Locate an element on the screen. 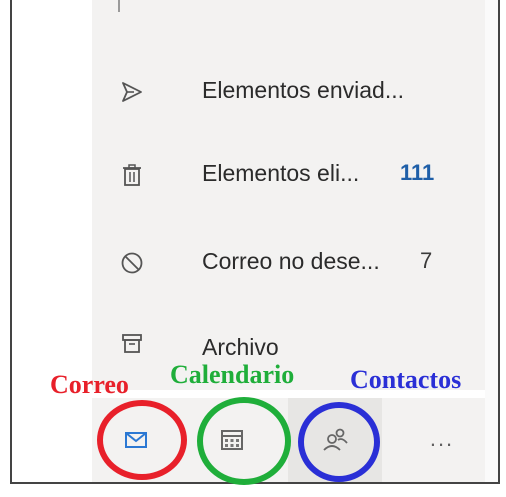 Image resolution: width=506 pixels, height=497 pixels. folder-item-deleted: Elementos eli... 111 is located at coordinates (288, 175).